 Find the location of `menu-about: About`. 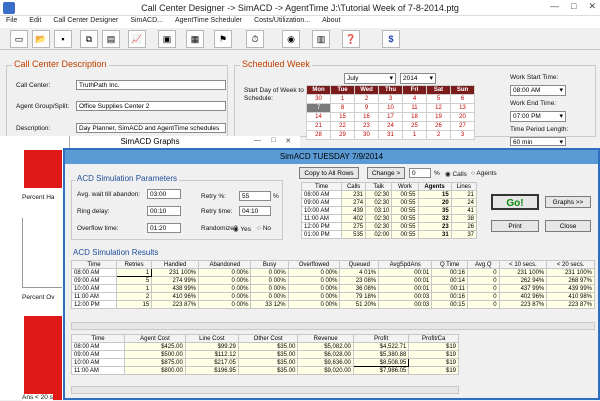

menu-about: About is located at coordinates (331, 22).